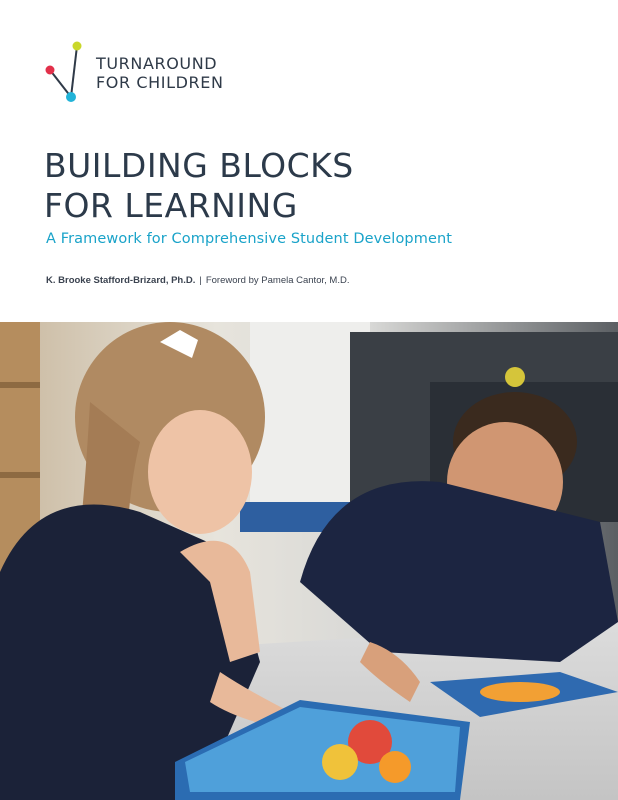 Image resolution: width=618 pixels, height=800 pixels. Describe the element at coordinates (63, 71) in the screenshot. I see `logo-mark-icon` at that location.